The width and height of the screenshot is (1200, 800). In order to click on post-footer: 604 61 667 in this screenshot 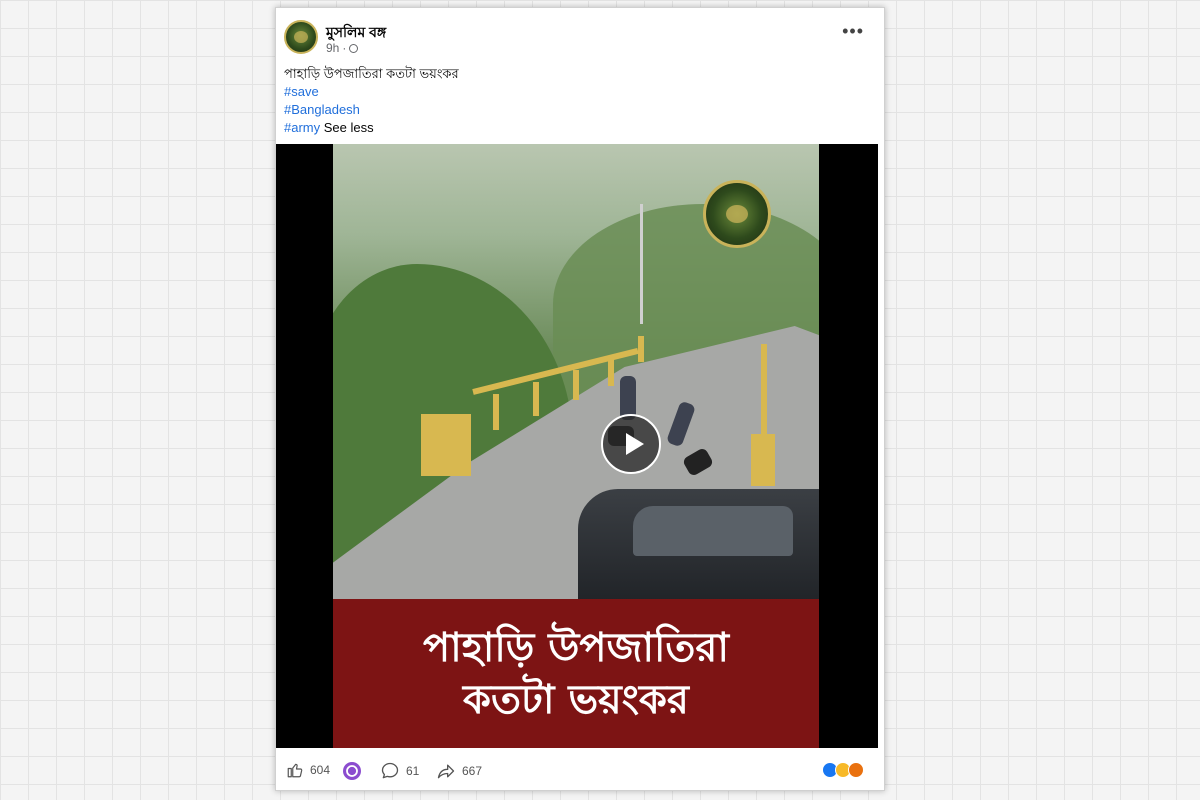, I will do `click(579, 769)`.